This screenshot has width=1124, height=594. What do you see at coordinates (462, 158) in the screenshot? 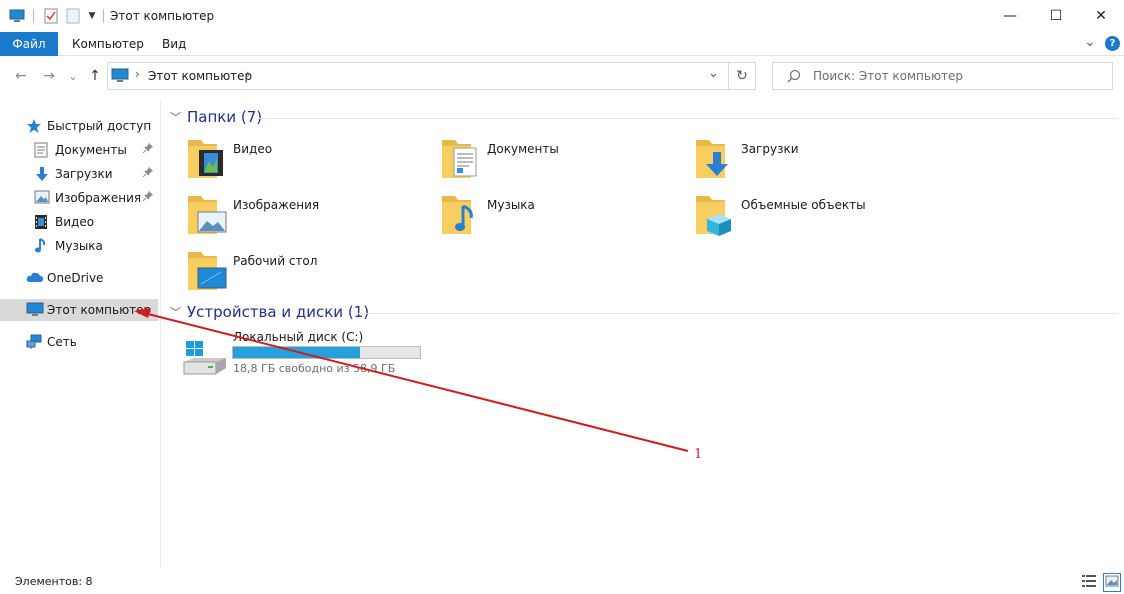
I see `documents-folder-icon` at bounding box center [462, 158].